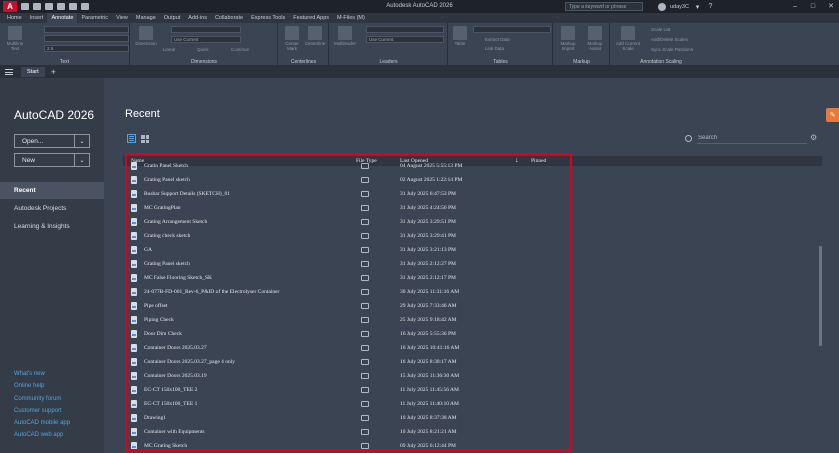 Image resolution: width=839 pixels, height=453 pixels. I want to click on continue-button: Continue, so click(240, 49).